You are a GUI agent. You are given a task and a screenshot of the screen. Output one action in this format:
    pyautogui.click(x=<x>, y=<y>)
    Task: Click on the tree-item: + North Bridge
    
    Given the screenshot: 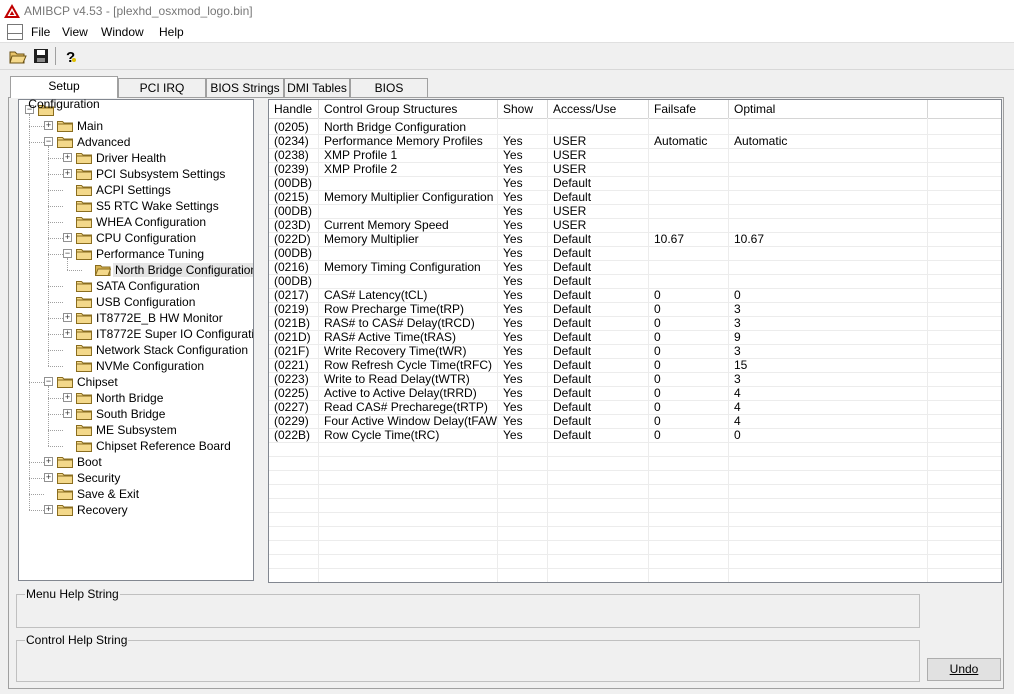 What is the action you would take?
    pyautogui.click(x=136, y=398)
    